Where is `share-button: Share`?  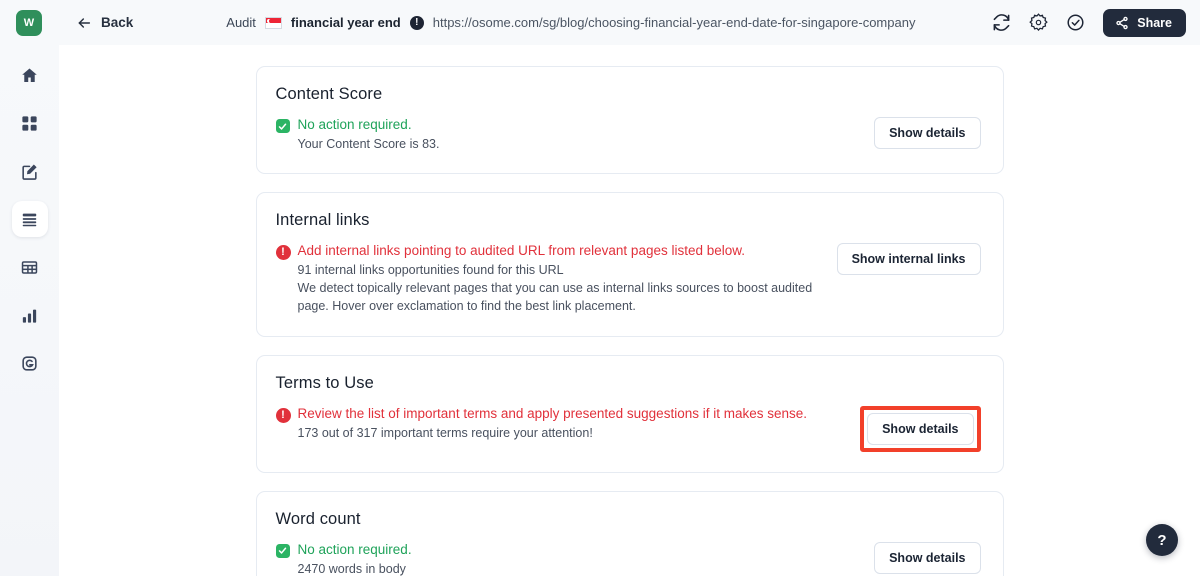
share-button: Share is located at coordinates (1144, 22).